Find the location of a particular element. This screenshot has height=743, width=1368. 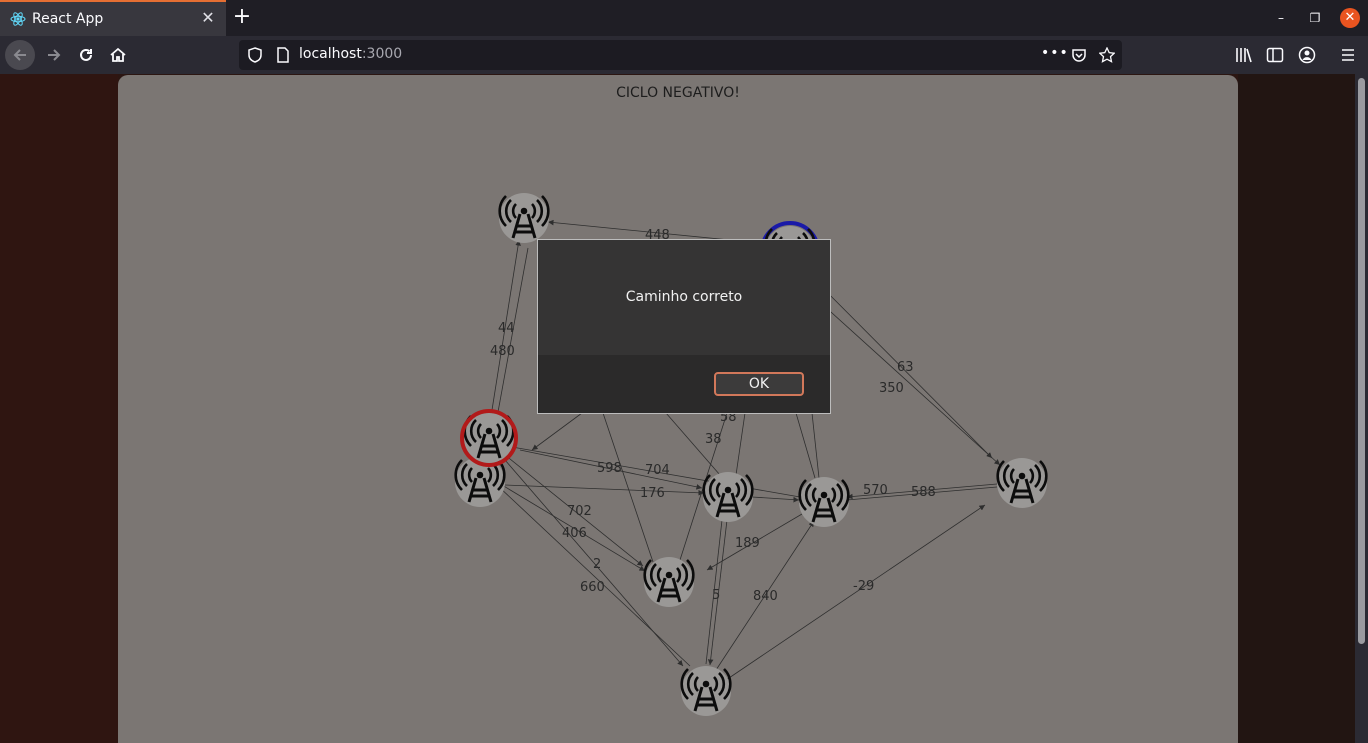

alert-body: Caminho correto is located at coordinates (684, 297).